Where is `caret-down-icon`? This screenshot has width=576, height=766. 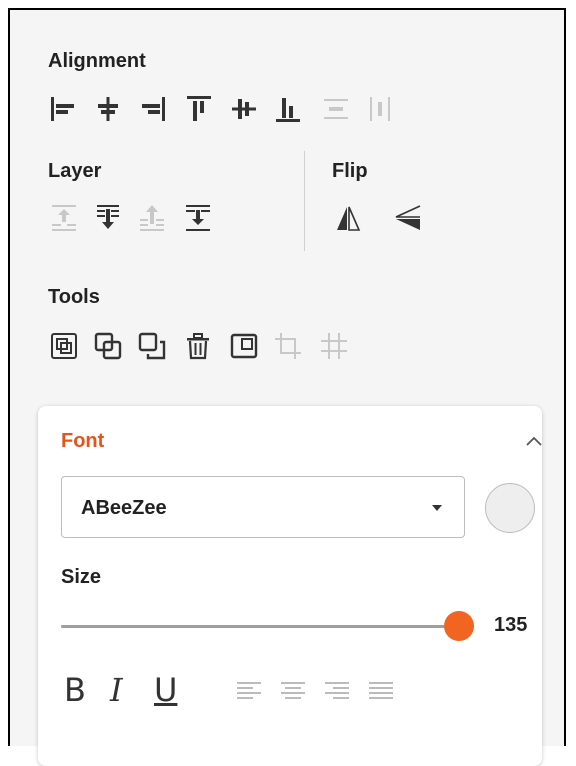 caret-down-icon is located at coordinates (437, 508).